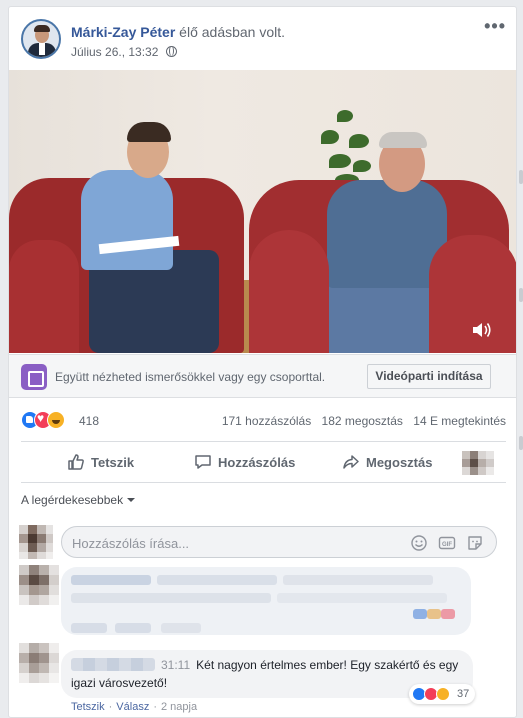  I want to click on comment-count-link: 171 hozzászólás, so click(266, 421).